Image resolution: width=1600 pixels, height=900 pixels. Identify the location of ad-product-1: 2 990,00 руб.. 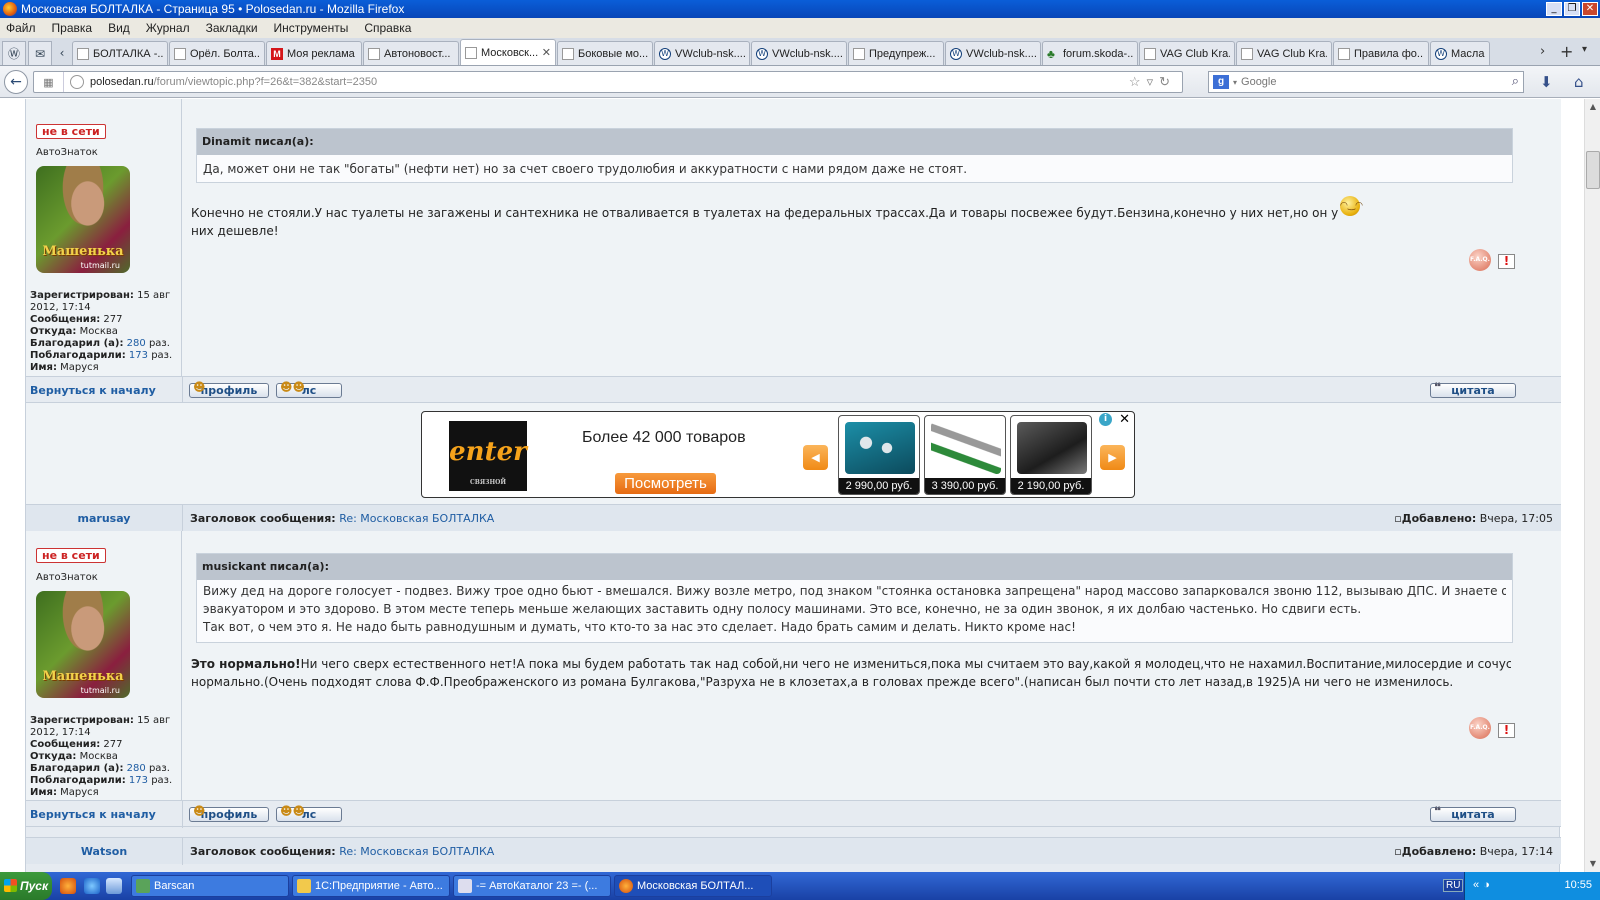
(879, 455).